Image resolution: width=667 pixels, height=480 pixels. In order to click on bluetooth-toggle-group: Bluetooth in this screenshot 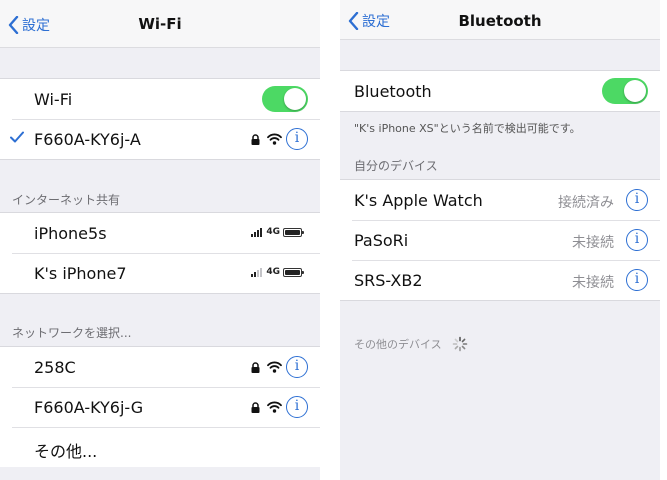, I will do `click(500, 91)`.